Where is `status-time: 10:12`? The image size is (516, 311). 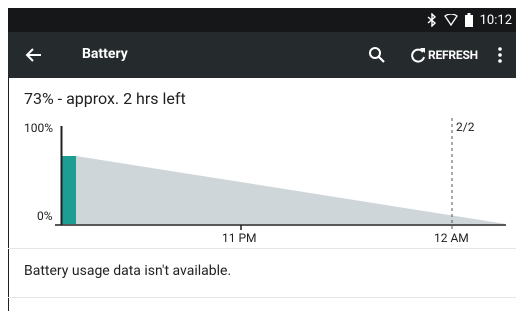
status-time: 10:12 is located at coordinates (495, 20).